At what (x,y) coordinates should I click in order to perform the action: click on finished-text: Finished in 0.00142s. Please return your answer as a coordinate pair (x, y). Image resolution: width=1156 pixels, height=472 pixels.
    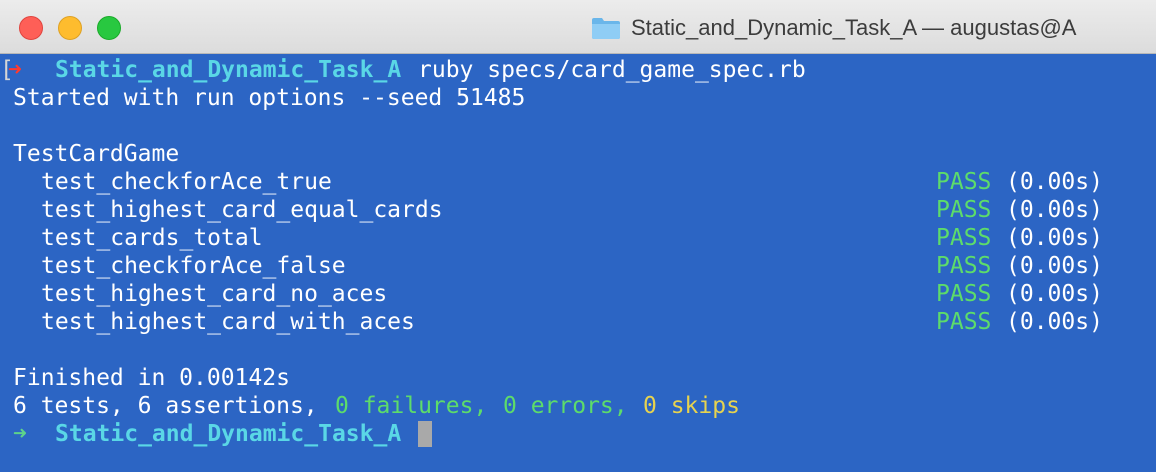
    Looking at the image, I should click on (151, 378).